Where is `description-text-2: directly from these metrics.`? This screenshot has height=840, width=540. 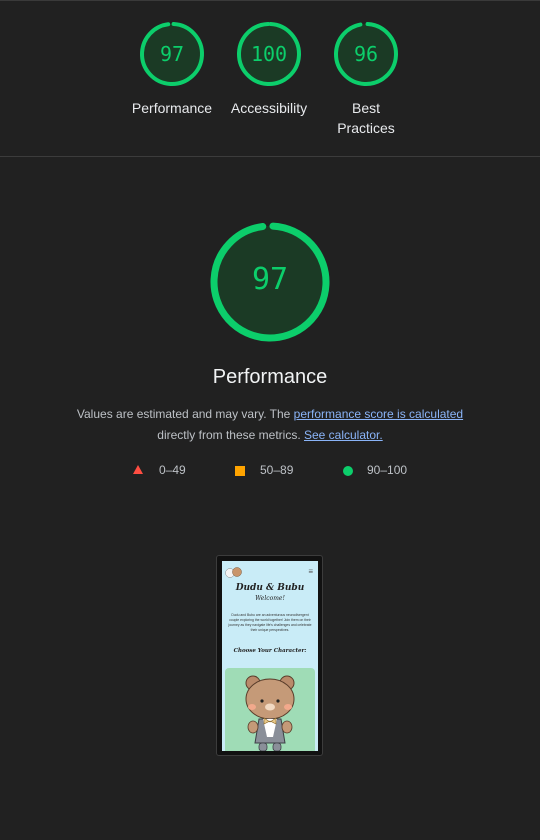
description-text-2: directly from these metrics. is located at coordinates (230, 435).